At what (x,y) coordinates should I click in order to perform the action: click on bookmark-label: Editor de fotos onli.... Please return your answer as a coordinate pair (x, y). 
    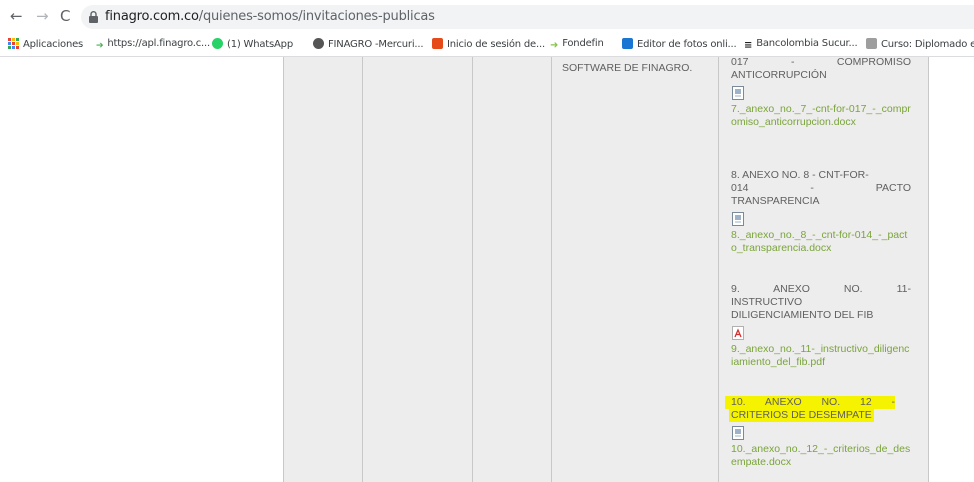
    Looking at the image, I should click on (687, 44).